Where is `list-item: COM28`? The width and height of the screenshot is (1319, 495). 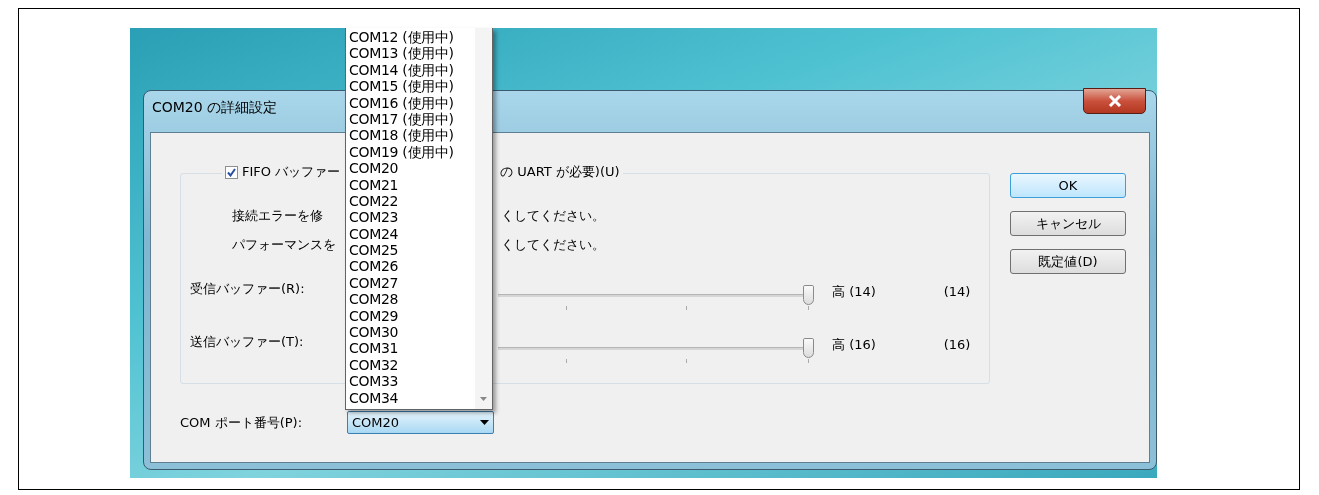 list-item: COM28 is located at coordinates (412, 299).